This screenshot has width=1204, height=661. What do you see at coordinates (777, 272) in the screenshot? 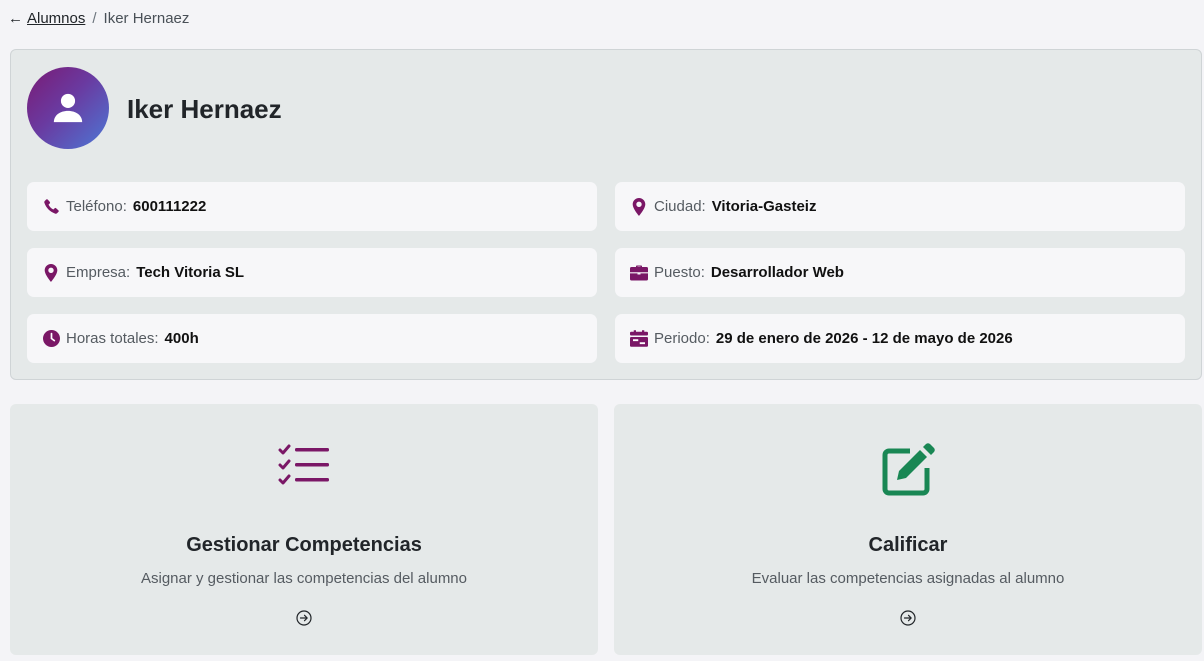
I see `puesto-value: Desarrollador Web` at bounding box center [777, 272].